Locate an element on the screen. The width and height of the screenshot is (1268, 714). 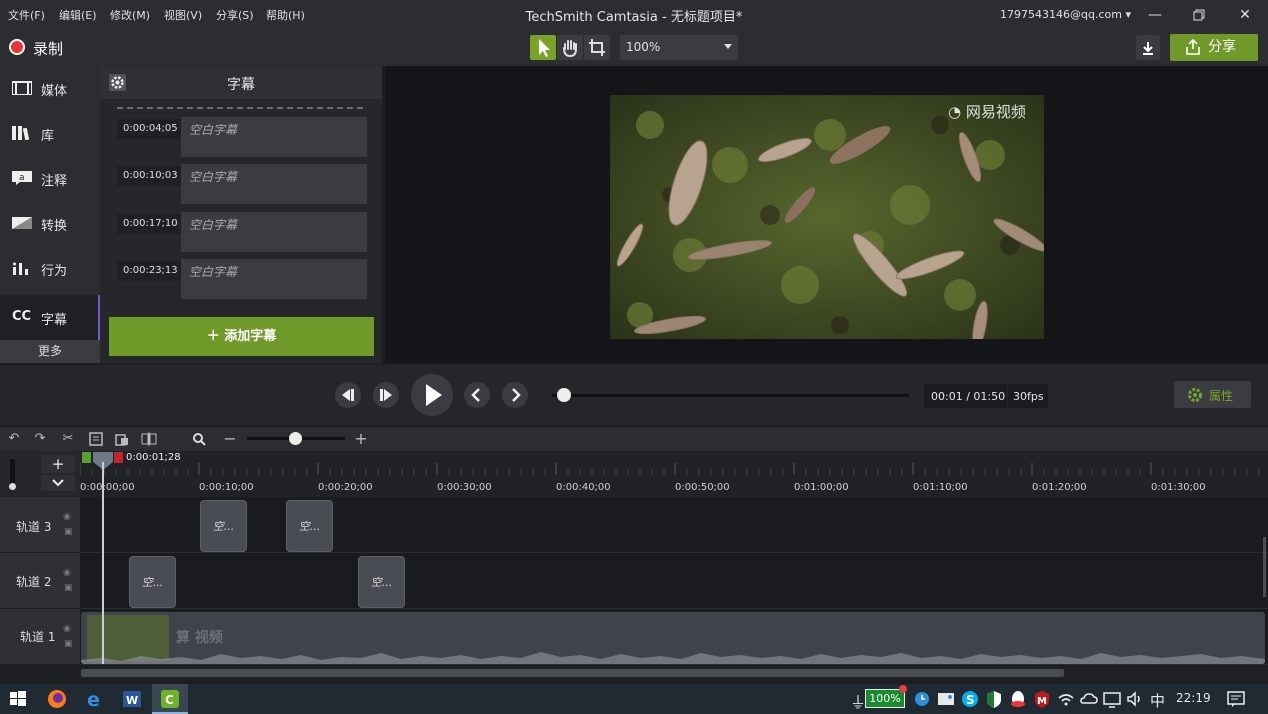
ime-indicator: 中 is located at coordinates (1157, 700).